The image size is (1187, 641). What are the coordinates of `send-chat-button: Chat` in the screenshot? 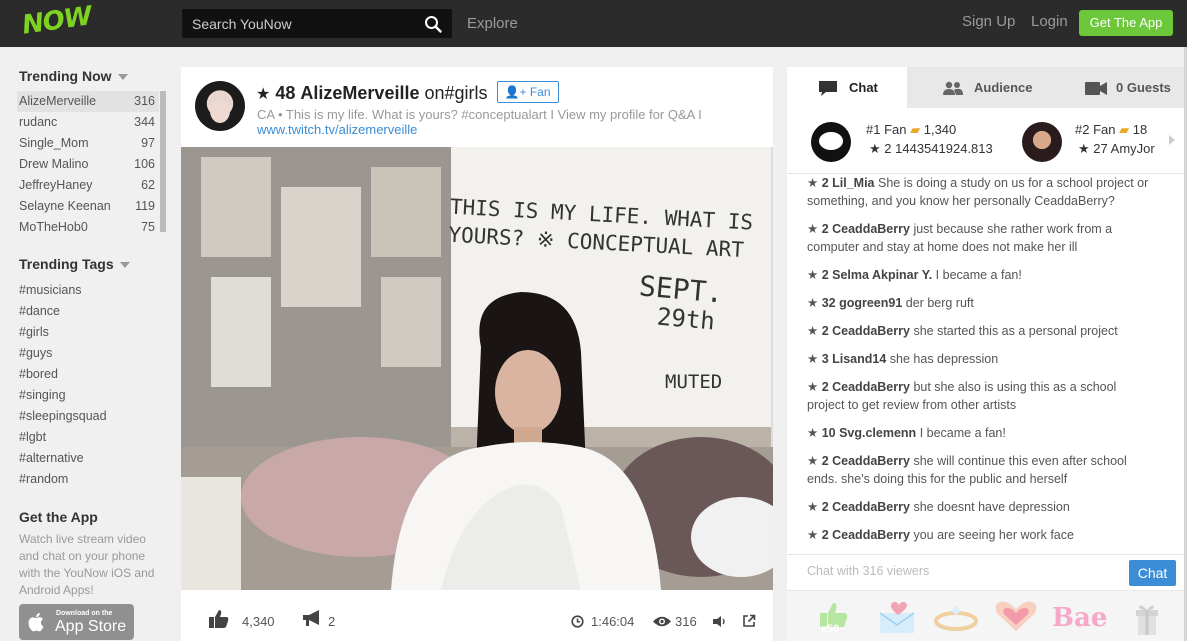 It's located at (1152, 573).